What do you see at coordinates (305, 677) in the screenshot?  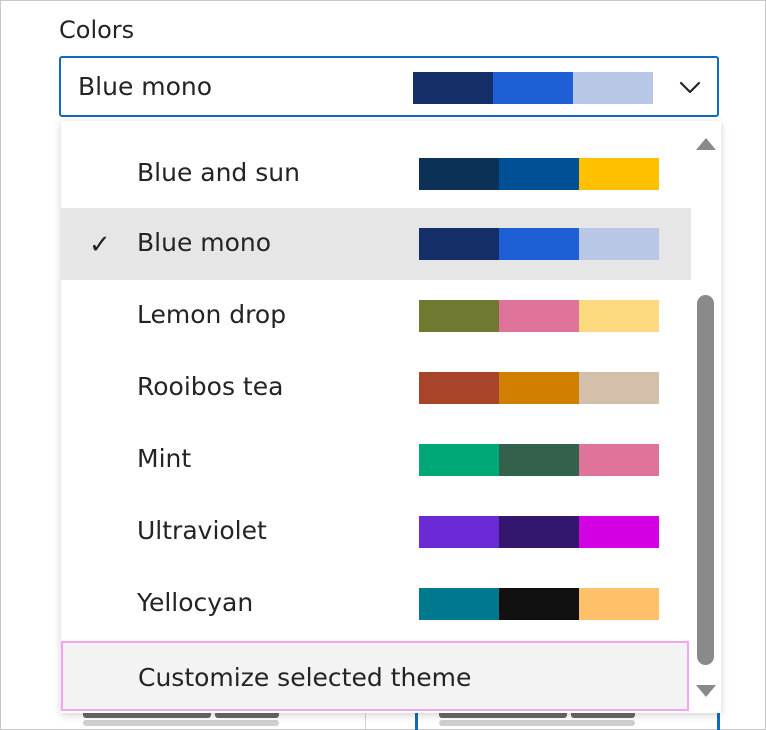 I see `customize-label: Customize selected theme` at bounding box center [305, 677].